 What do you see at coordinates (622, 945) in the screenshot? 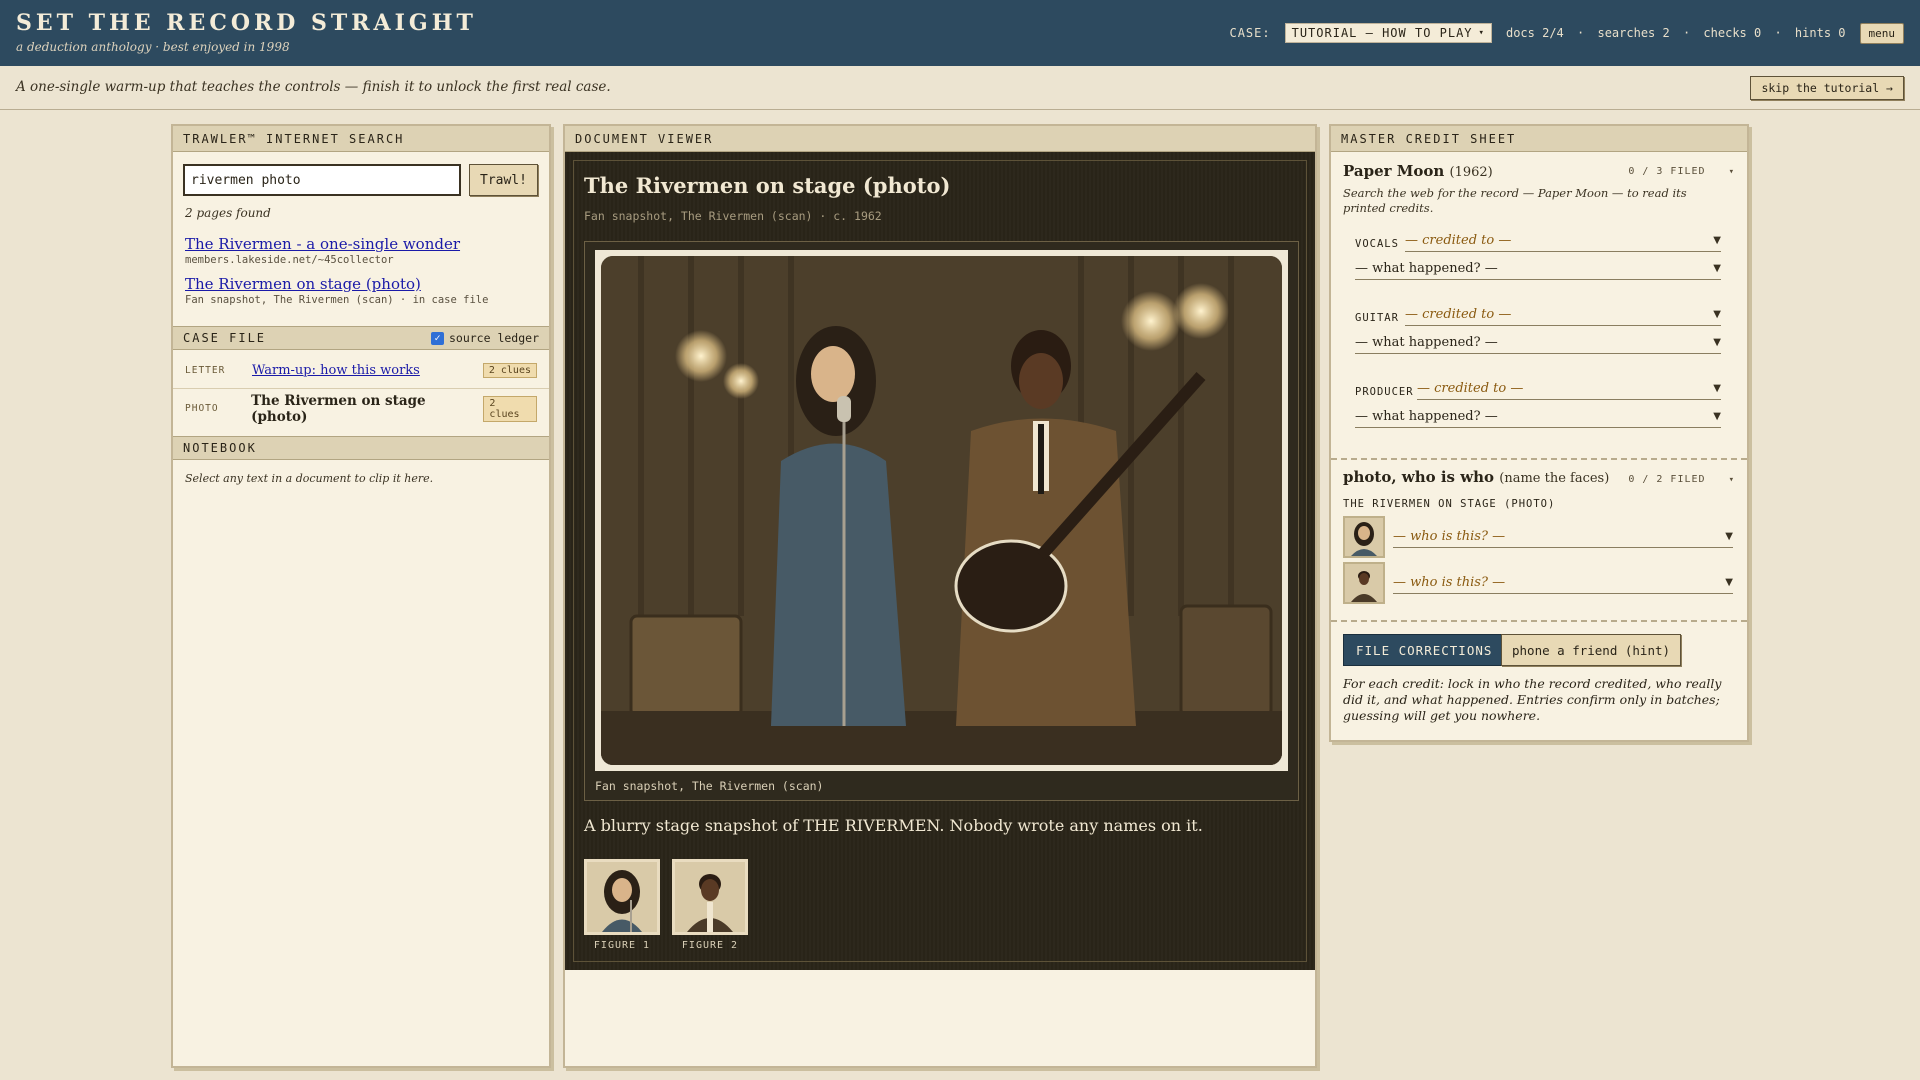
I see `figure-label: FIGURE 1` at bounding box center [622, 945].